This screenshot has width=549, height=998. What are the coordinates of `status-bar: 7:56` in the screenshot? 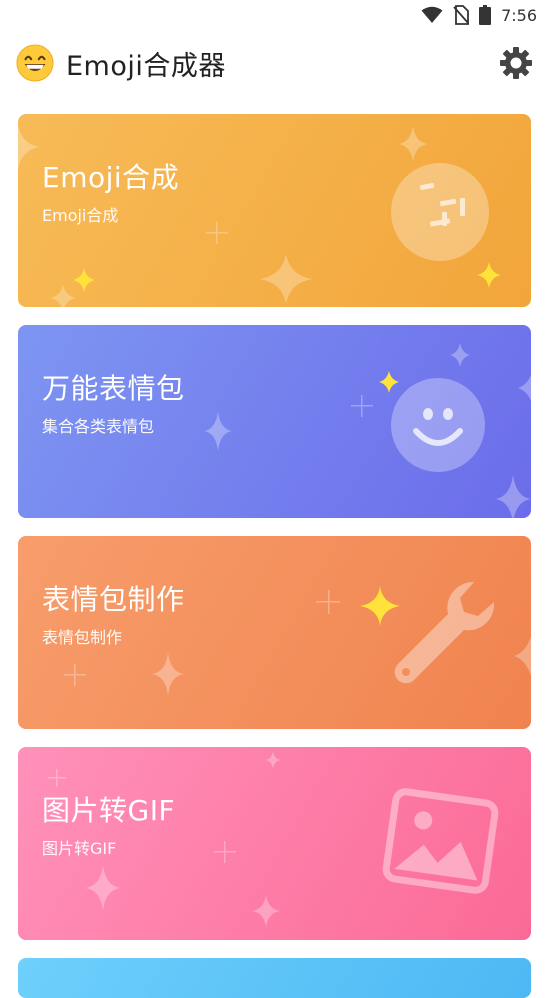 It's located at (274, 15).